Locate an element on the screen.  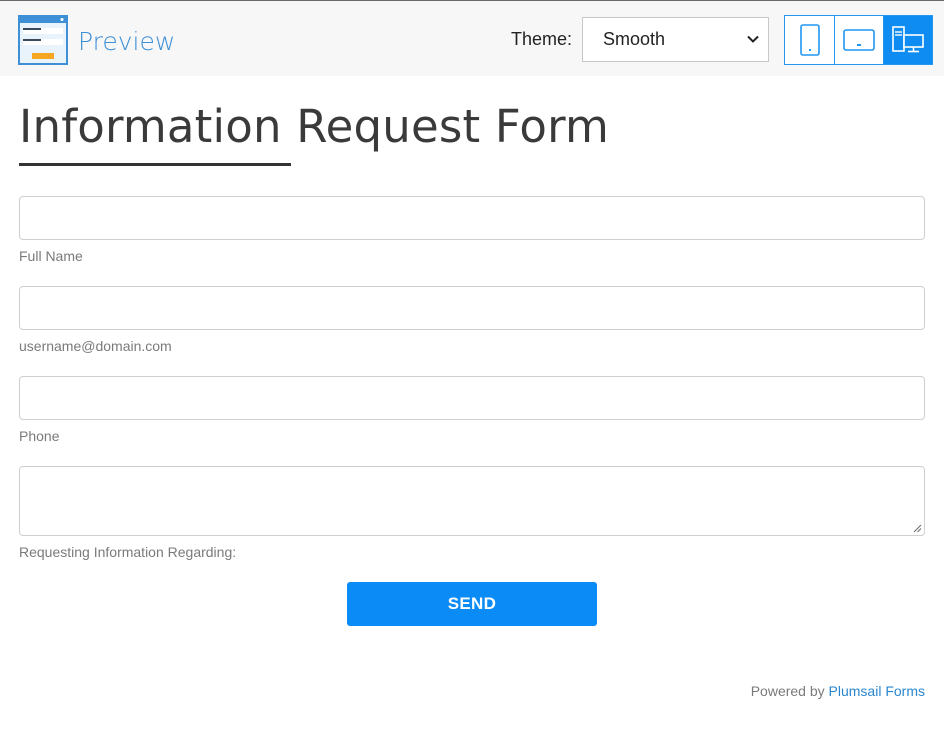
title-underline is located at coordinates (155, 164).